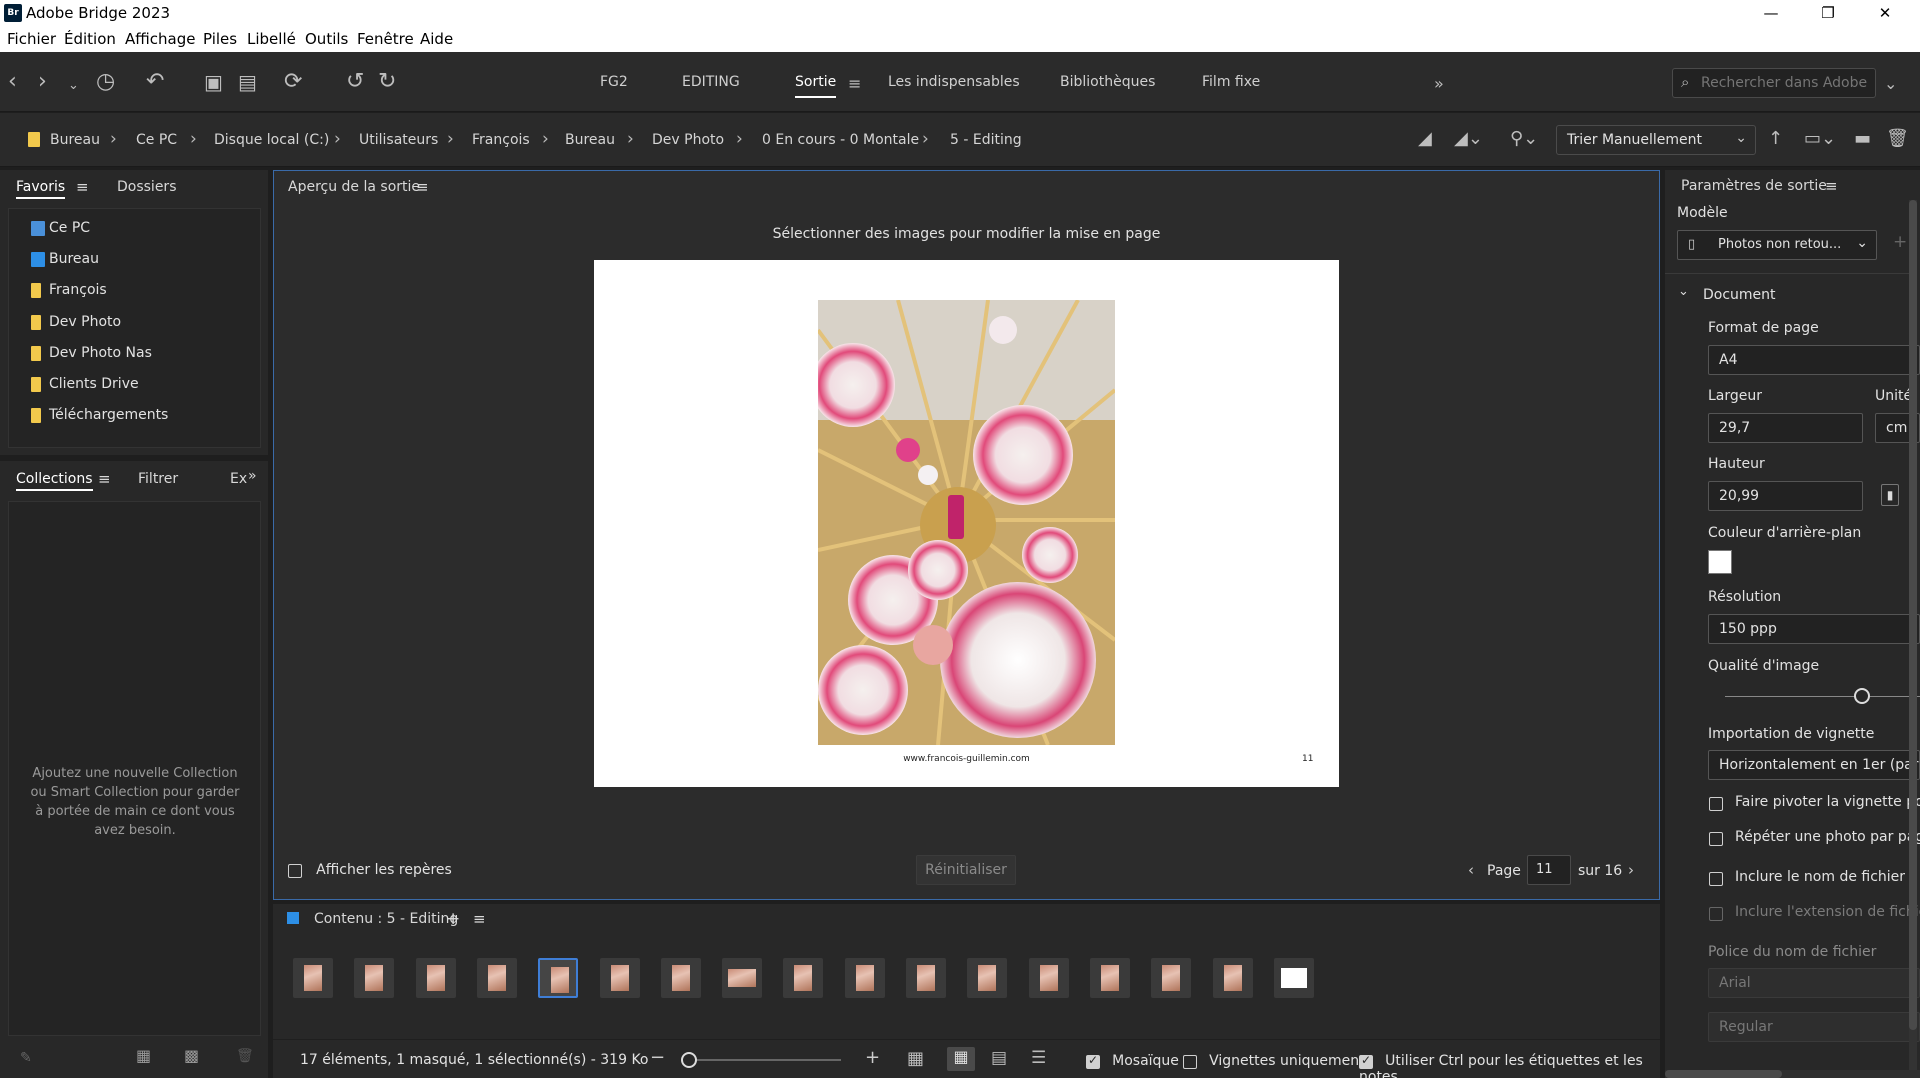 The width and height of the screenshot is (1920, 1078). What do you see at coordinates (105, 82) in the screenshot?
I see `history-icon: ◷` at bounding box center [105, 82].